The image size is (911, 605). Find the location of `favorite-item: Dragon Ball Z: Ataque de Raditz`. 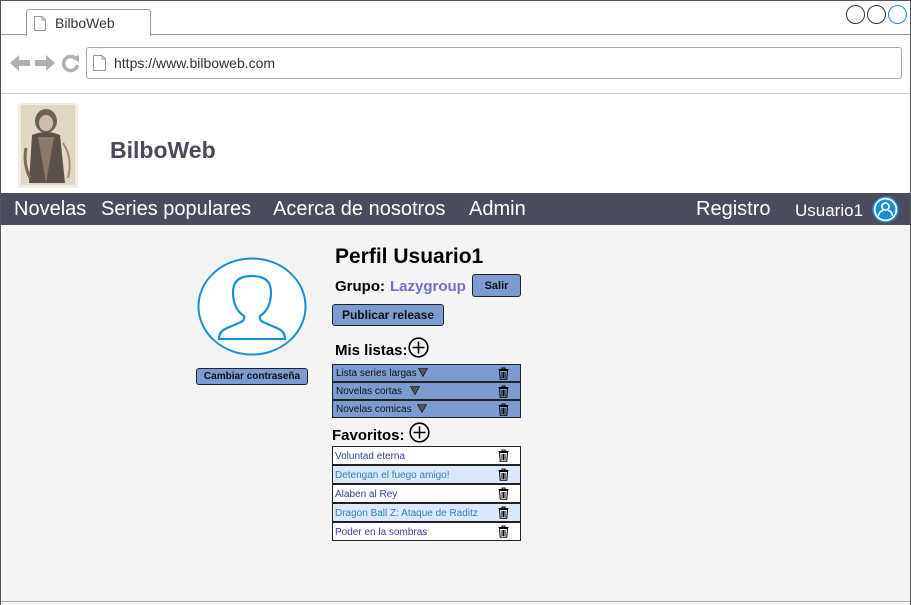

favorite-item: Dragon Ball Z: Ataque de Raditz is located at coordinates (426, 512).